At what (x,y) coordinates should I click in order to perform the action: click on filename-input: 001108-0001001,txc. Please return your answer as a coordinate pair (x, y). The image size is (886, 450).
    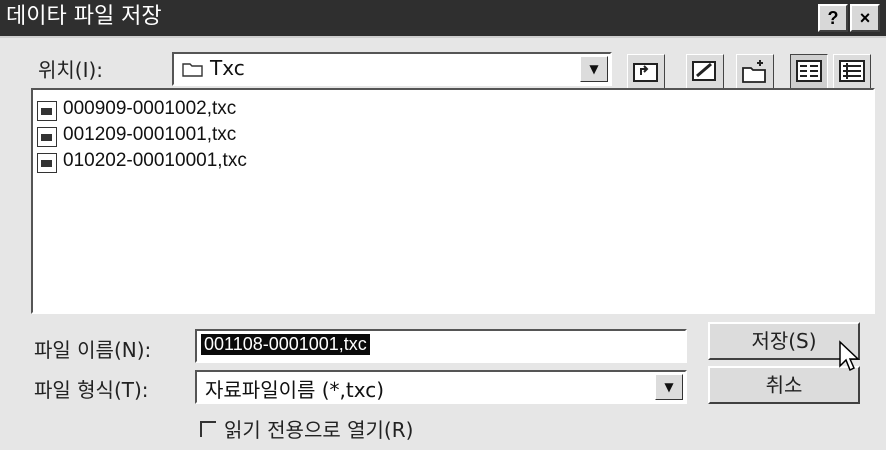
    Looking at the image, I should click on (441, 346).